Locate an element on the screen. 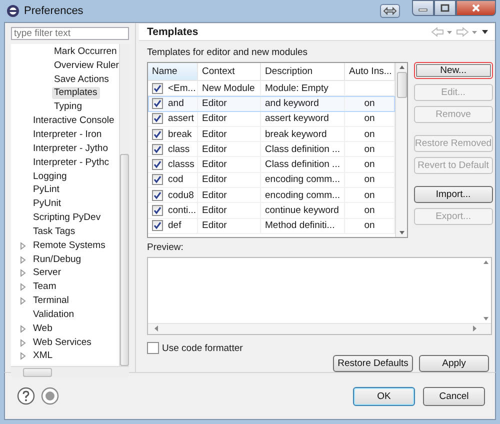 This screenshot has width=500, height=424. tree-item: Run/Debug is located at coordinates (57, 260).